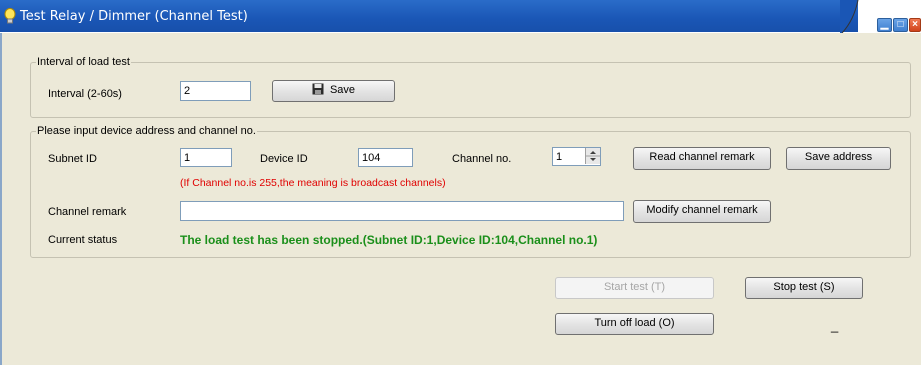  I want to click on close-icon: ×, so click(915, 24).